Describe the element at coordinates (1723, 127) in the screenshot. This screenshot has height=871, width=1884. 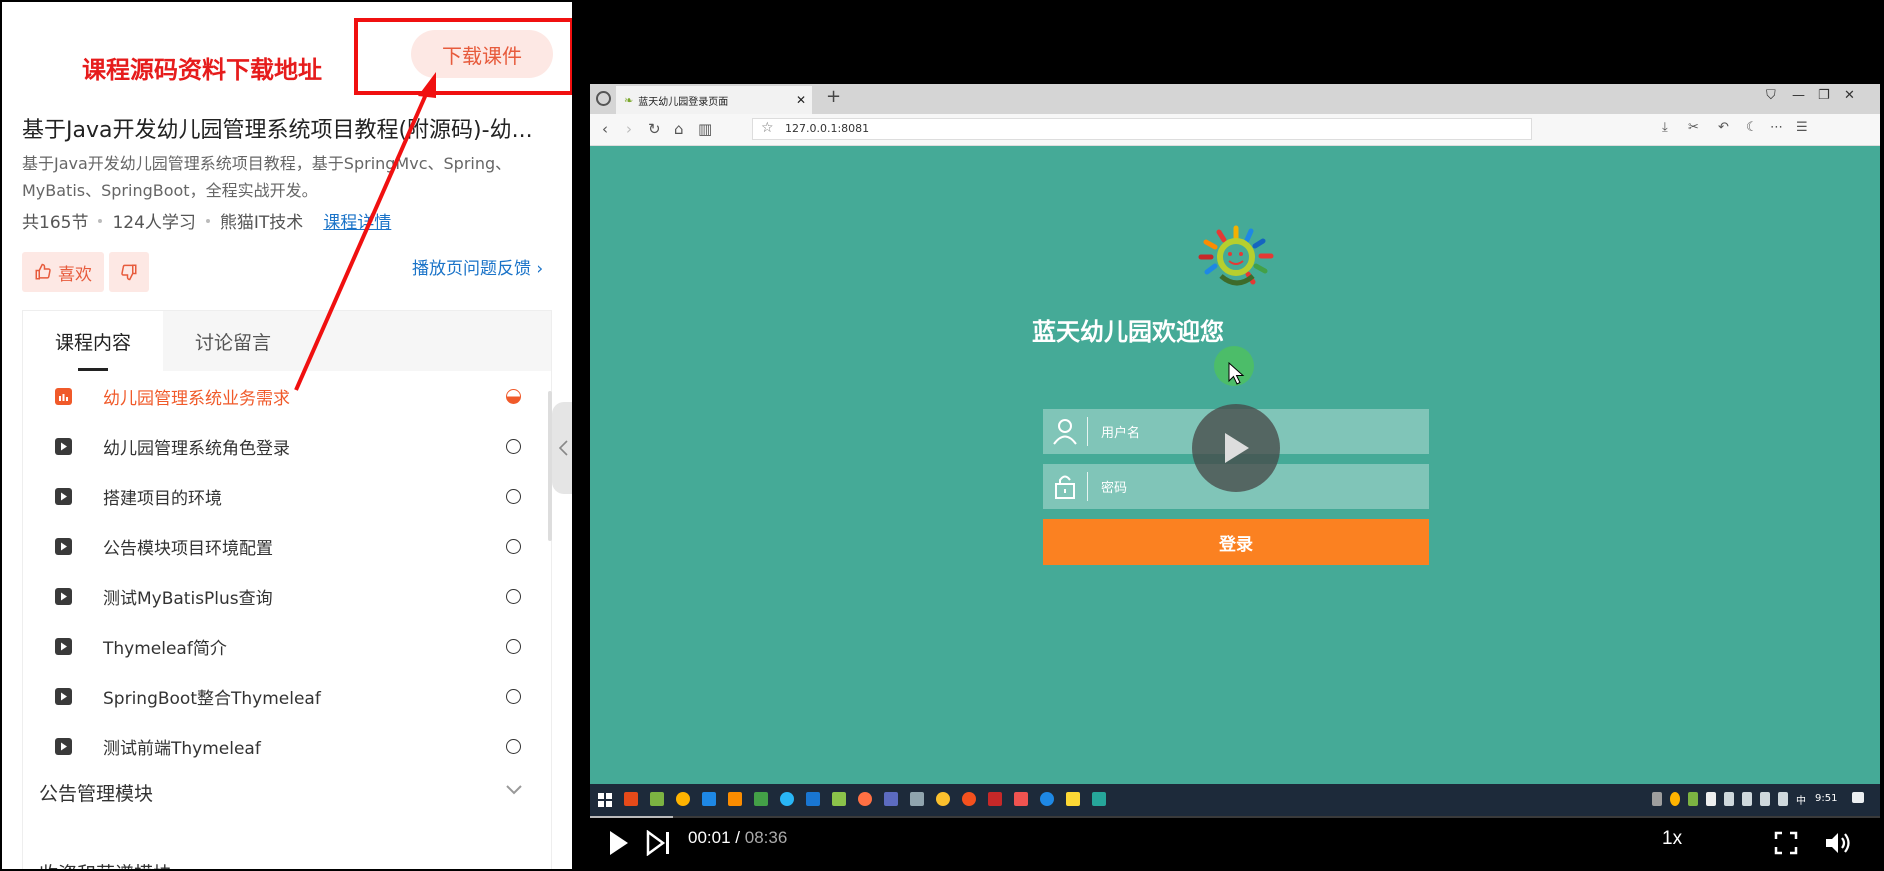
I see `undo-icon: ↶` at that location.